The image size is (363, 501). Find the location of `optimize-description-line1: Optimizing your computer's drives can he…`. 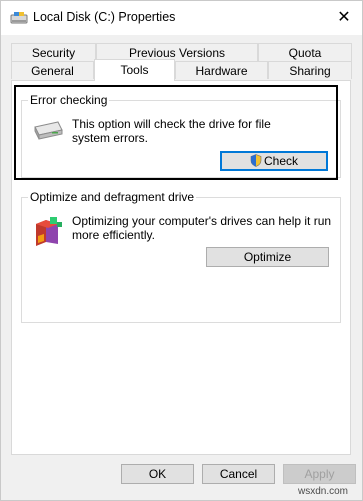

optimize-description-line1: Optimizing your computer's drives can he… is located at coordinates (202, 221).